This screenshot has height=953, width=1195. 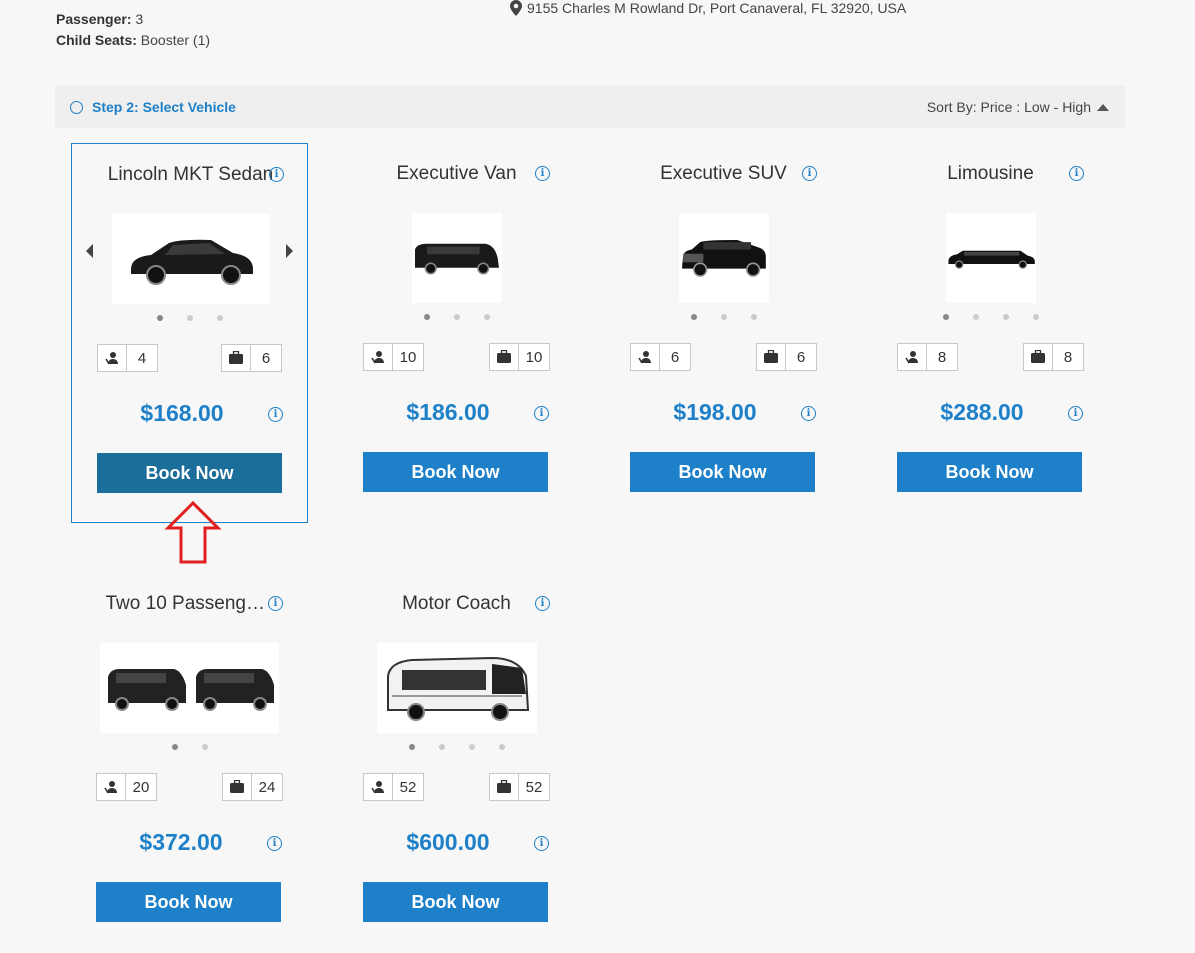 What do you see at coordinates (164, 107) in the screenshot?
I see `step-label: Step 2: Select Vehicle` at bounding box center [164, 107].